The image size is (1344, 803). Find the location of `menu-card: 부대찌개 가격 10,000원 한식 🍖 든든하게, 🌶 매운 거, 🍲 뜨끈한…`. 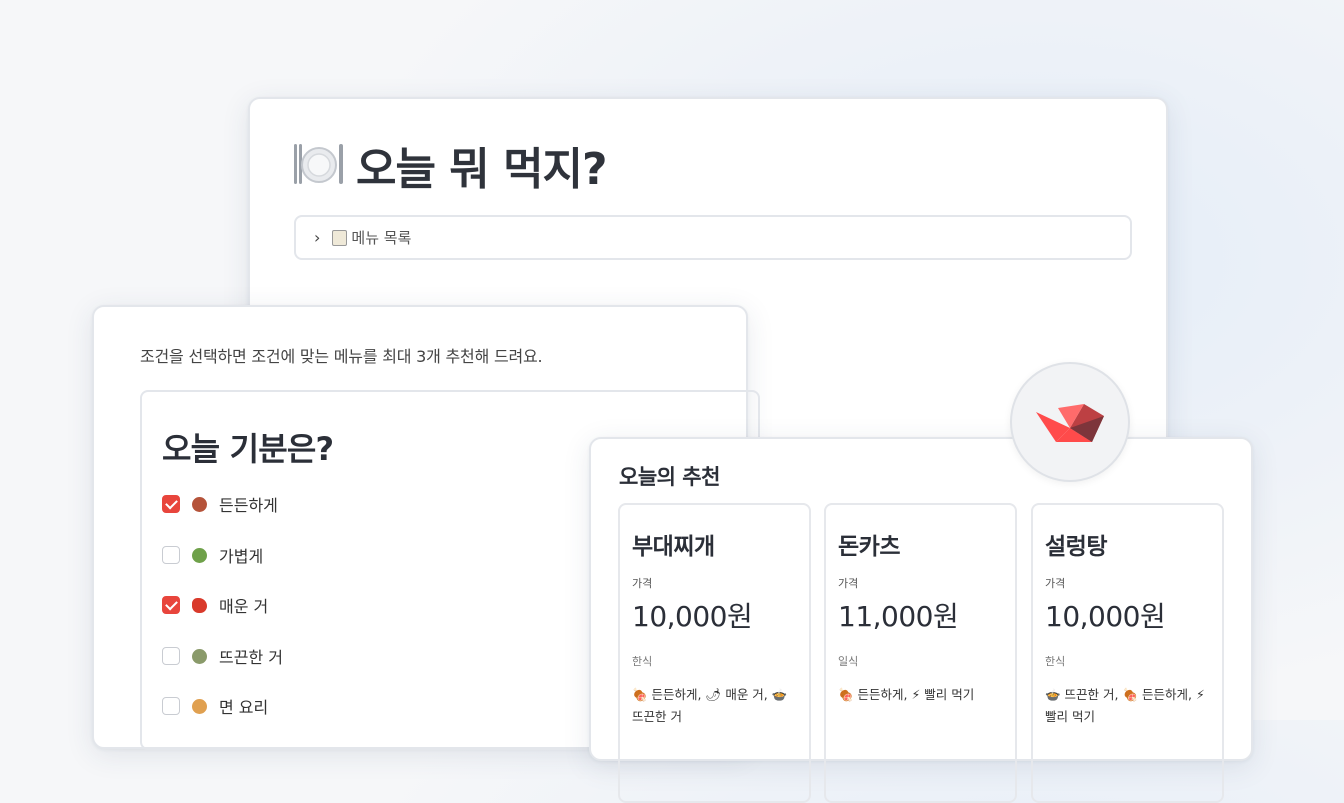

menu-card: 부대찌개 가격 10,000원 한식 🍖 든든하게, 🌶 매운 거, 🍲 뜨끈한… is located at coordinates (714, 653).